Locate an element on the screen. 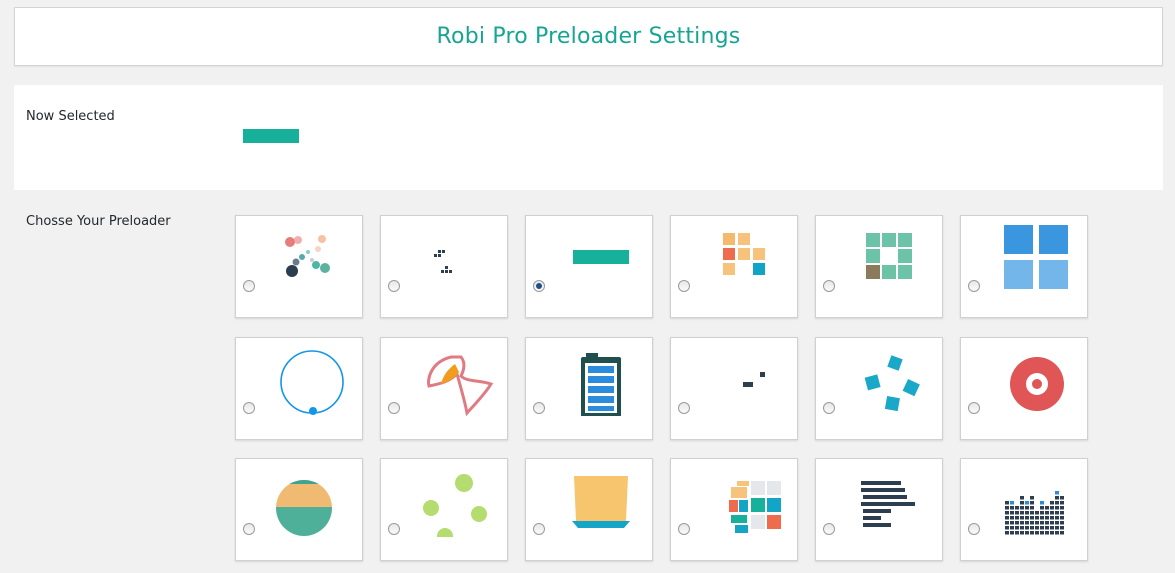 Image resolution: width=1175 pixels, height=573 pixels. now-selected-preview is located at coordinates (271, 136).